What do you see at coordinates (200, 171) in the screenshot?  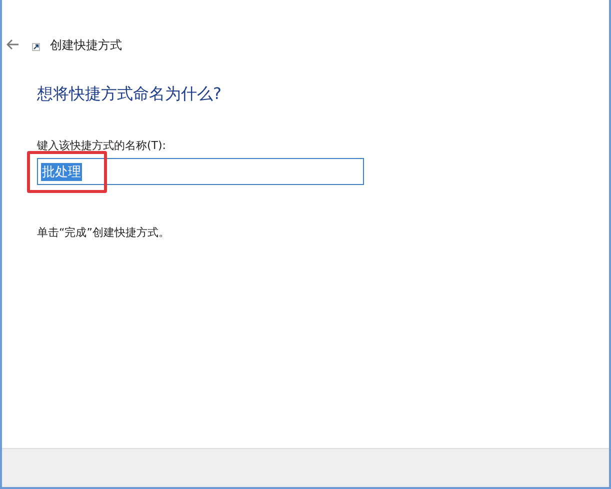 I see `name-field: 批处理` at bounding box center [200, 171].